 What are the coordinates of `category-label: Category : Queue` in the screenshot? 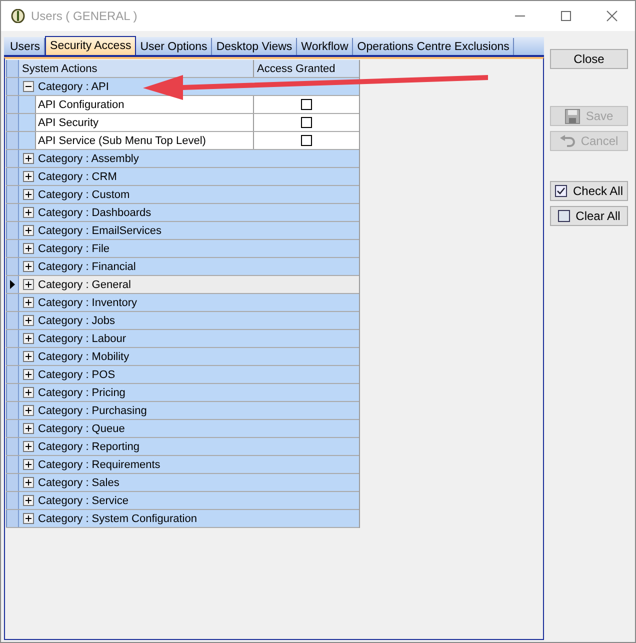 It's located at (81, 428).